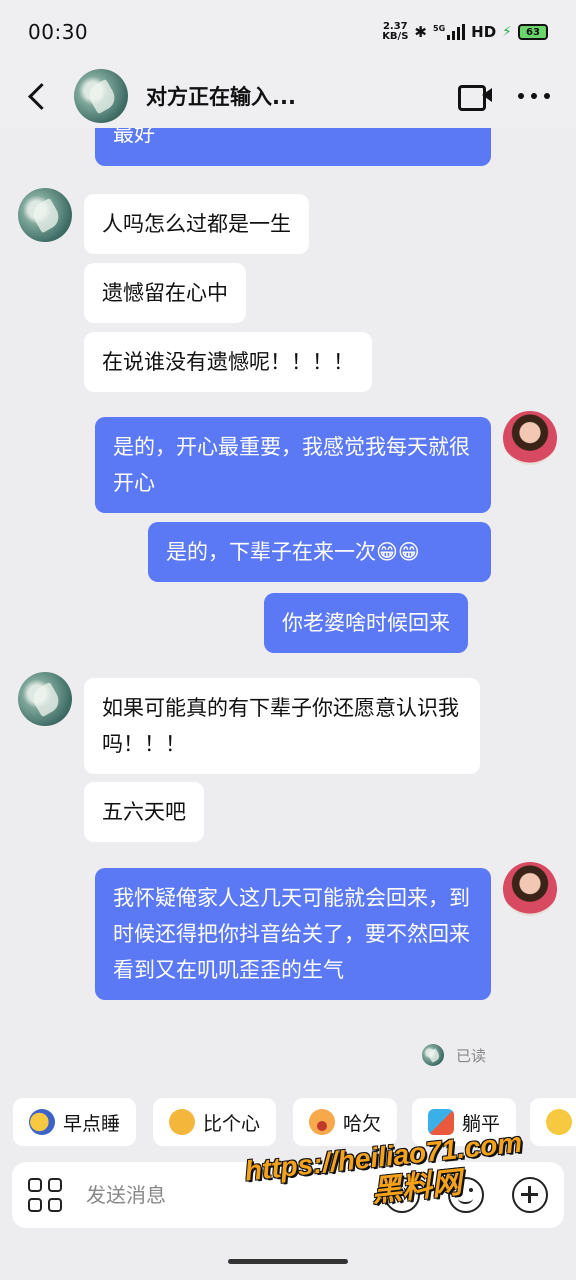  I want to click on net-speed: 2.37 KB/S, so click(395, 32).